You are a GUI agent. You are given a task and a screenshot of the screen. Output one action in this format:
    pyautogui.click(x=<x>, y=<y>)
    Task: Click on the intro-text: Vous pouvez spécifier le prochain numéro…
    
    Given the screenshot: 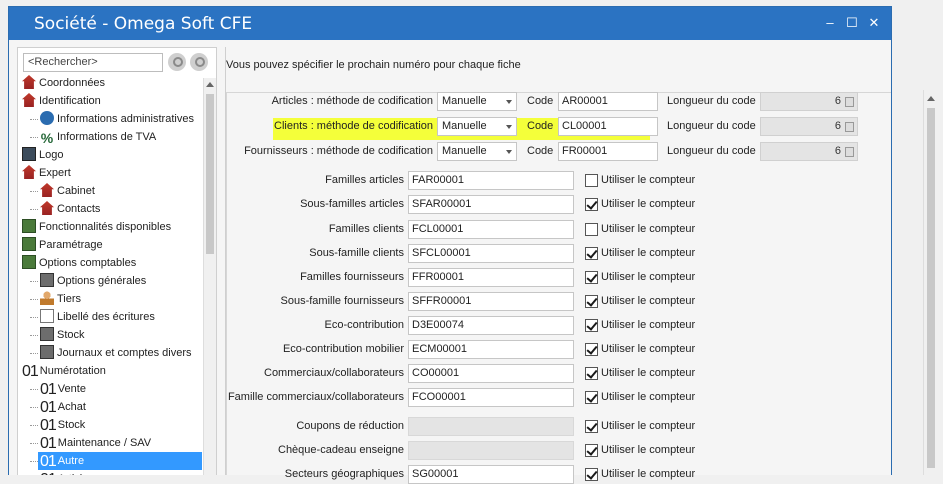 What is the action you would take?
    pyautogui.click(x=373, y=65)
    